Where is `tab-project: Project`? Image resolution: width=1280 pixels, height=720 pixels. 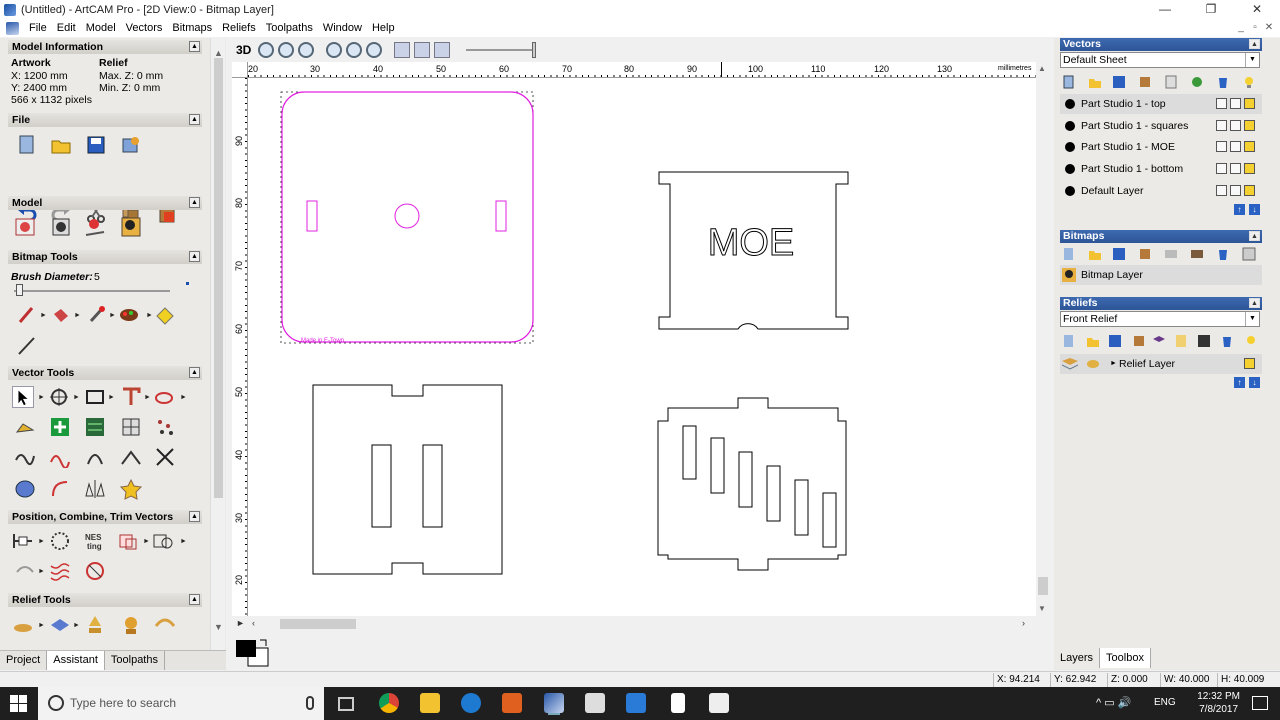 tab-project: Project is located at coordinates (24, 660).